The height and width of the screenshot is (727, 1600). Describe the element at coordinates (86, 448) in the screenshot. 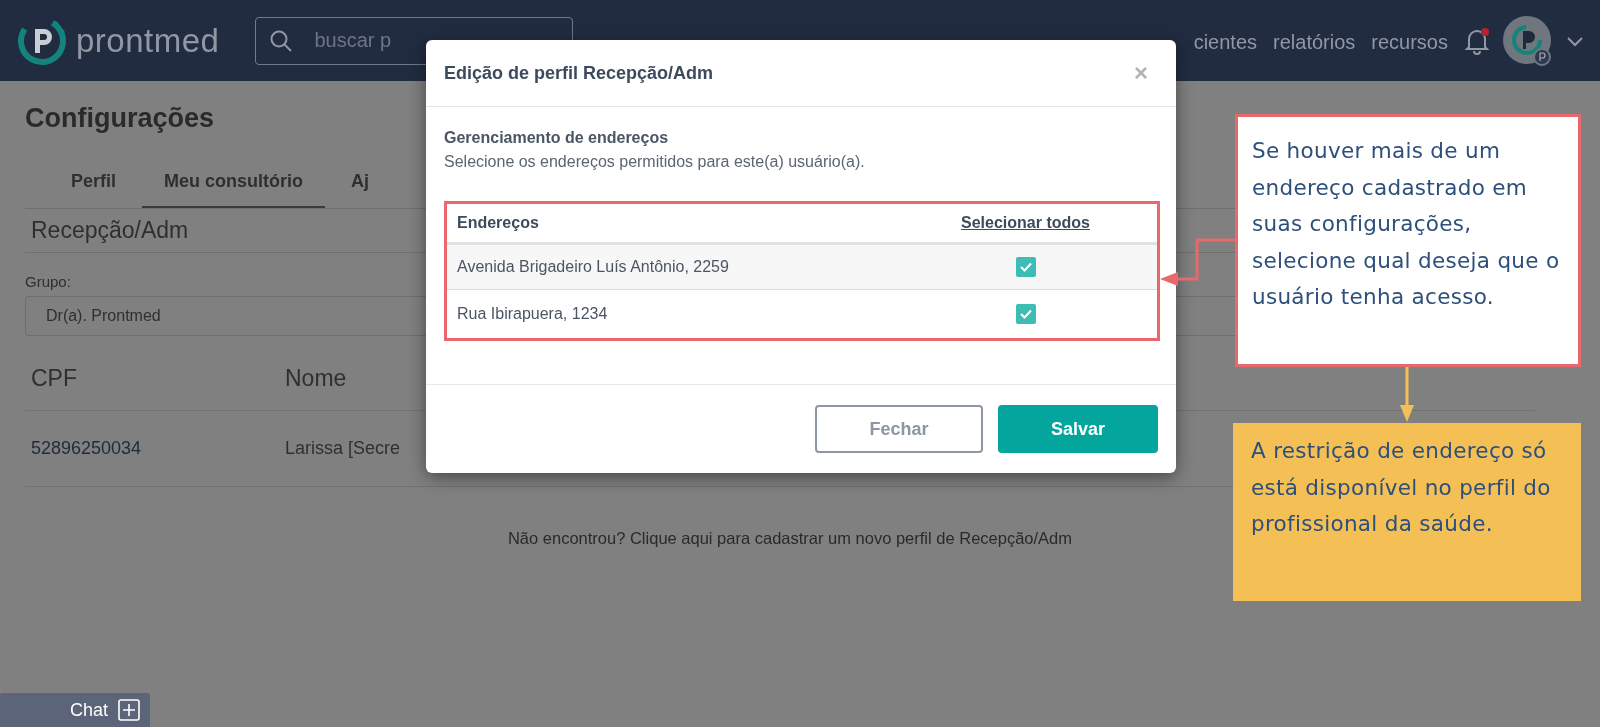

I see `table-cell: 52896250034` at that location.